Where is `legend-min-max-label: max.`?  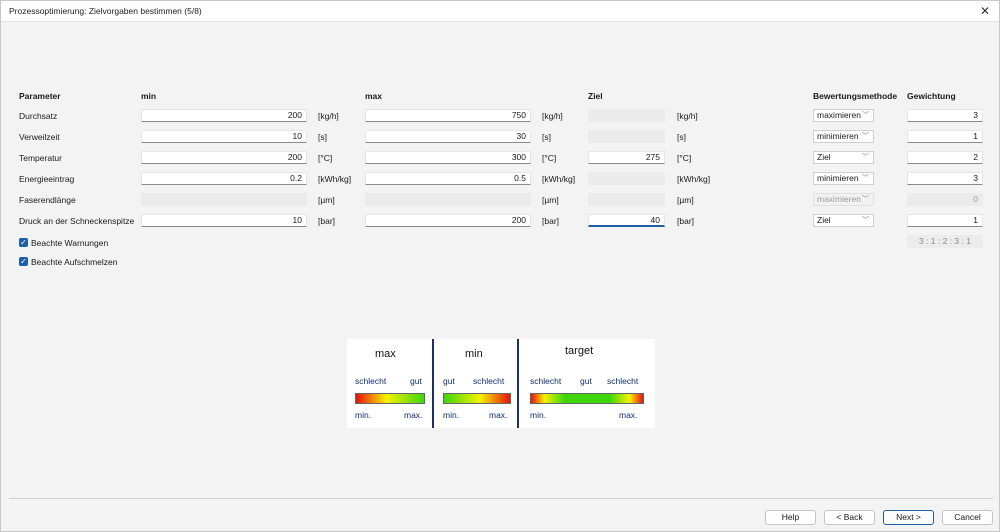 legend-min-max-label: max. is located at coordinates (498, 415).